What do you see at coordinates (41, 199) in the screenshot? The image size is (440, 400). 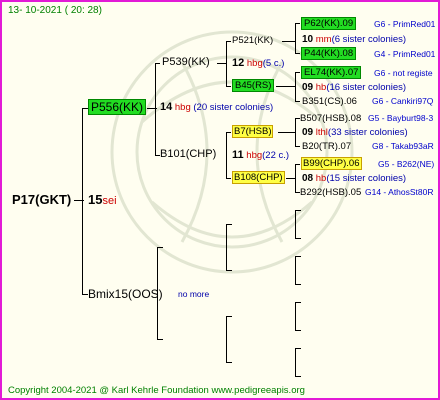 I see `root-queen: P17(GKT)` at bounding box center [41, 199].